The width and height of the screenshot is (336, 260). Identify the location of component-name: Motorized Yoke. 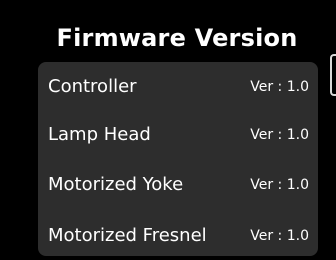
(116, 184).